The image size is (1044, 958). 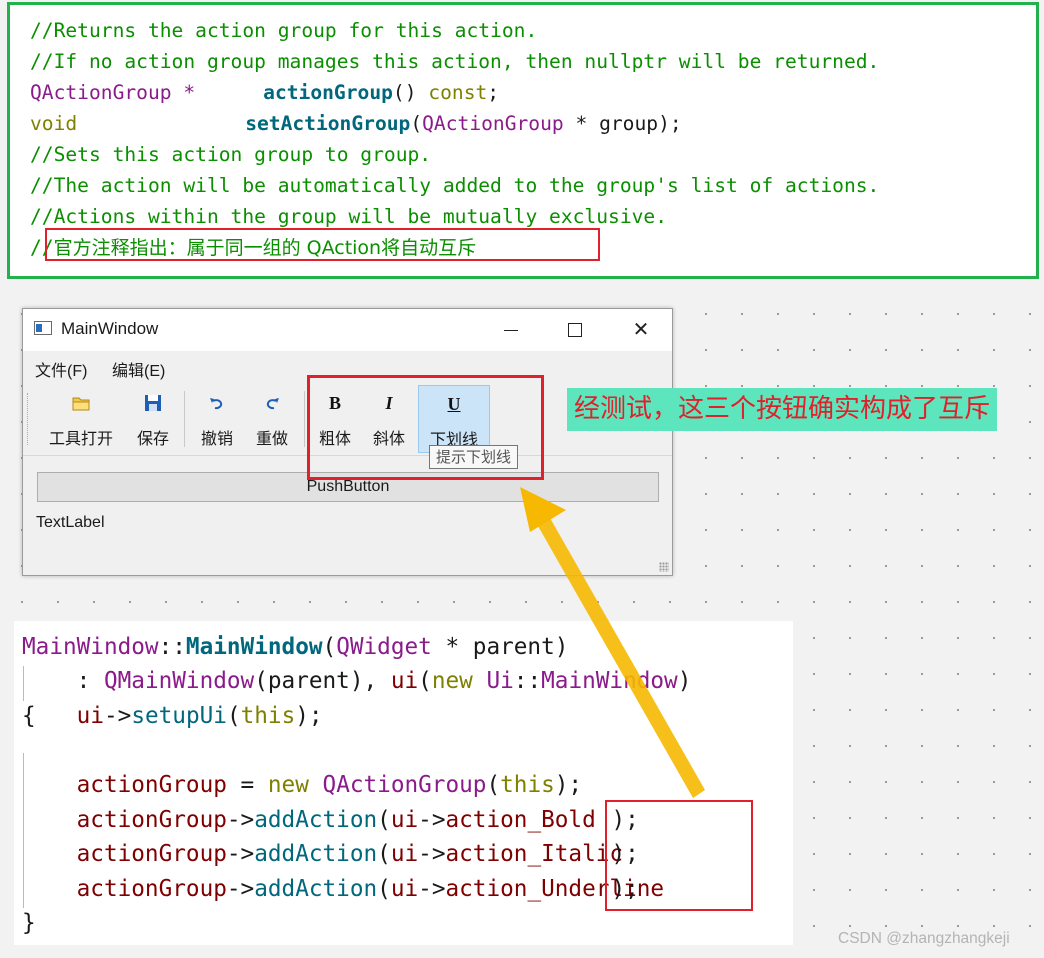 I want to click on code-line: //Sets this action group to group., so click(x=231, y=154).